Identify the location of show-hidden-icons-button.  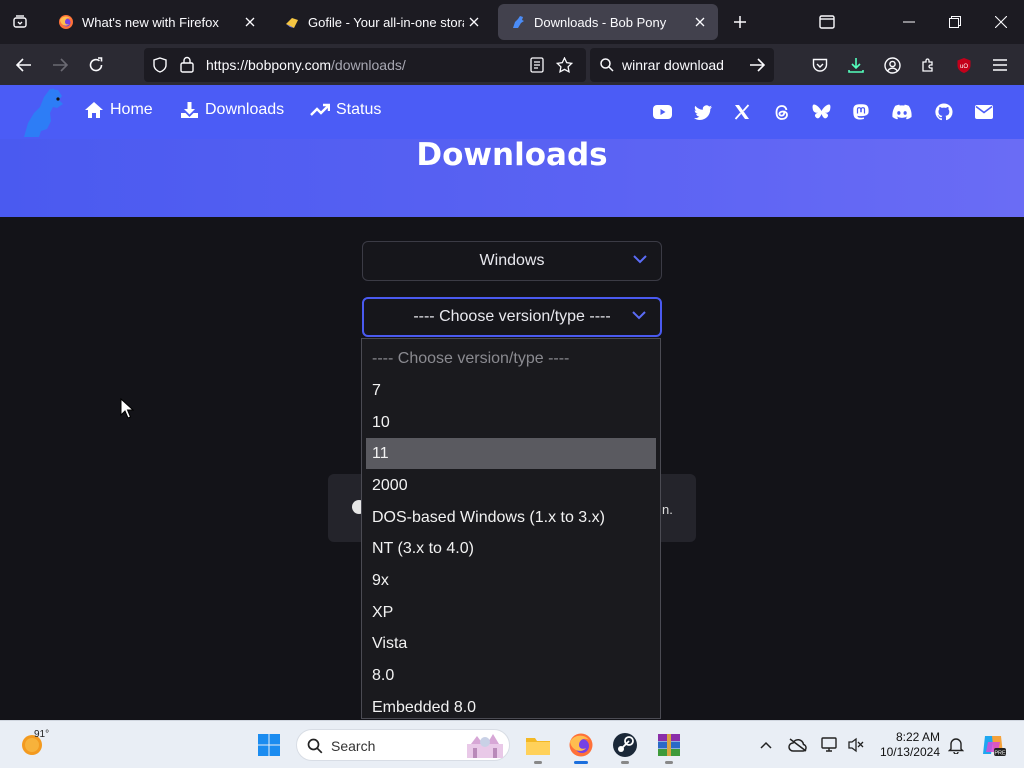
(766, 745).